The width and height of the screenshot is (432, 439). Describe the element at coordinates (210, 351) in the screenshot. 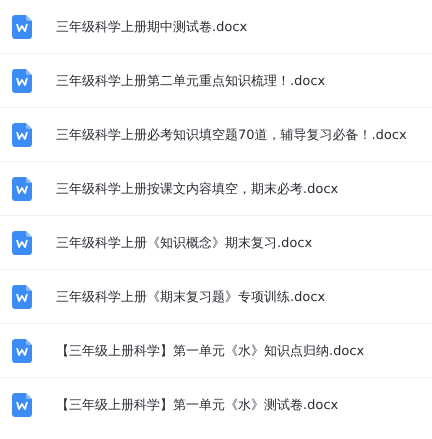

I see `file-name: 【三年级上册科学】第一单元《水》知识点归纳.docx` at that location.